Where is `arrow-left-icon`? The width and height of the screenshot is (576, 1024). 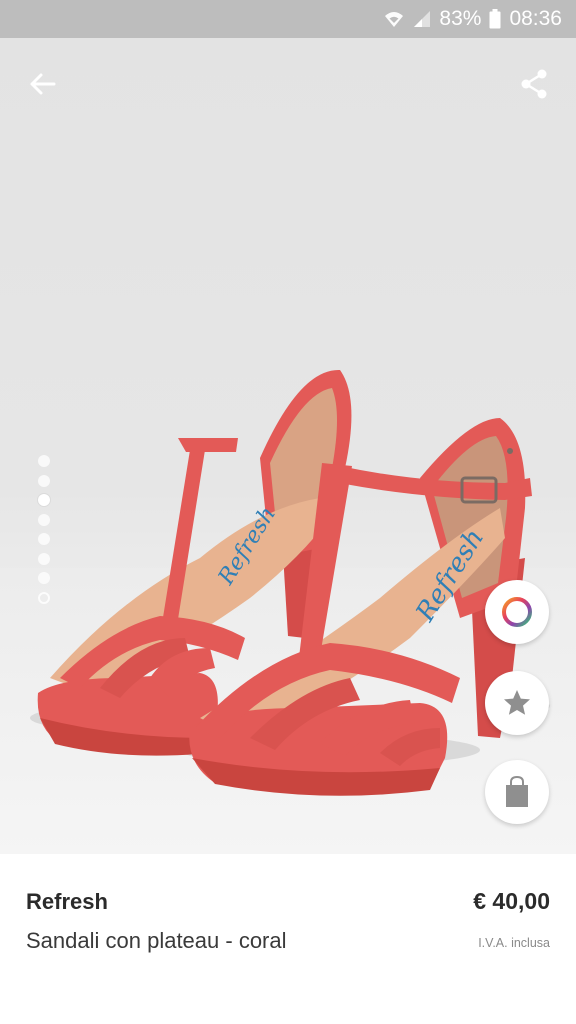 arrow-left-icon is located at coordinates (43, 84).